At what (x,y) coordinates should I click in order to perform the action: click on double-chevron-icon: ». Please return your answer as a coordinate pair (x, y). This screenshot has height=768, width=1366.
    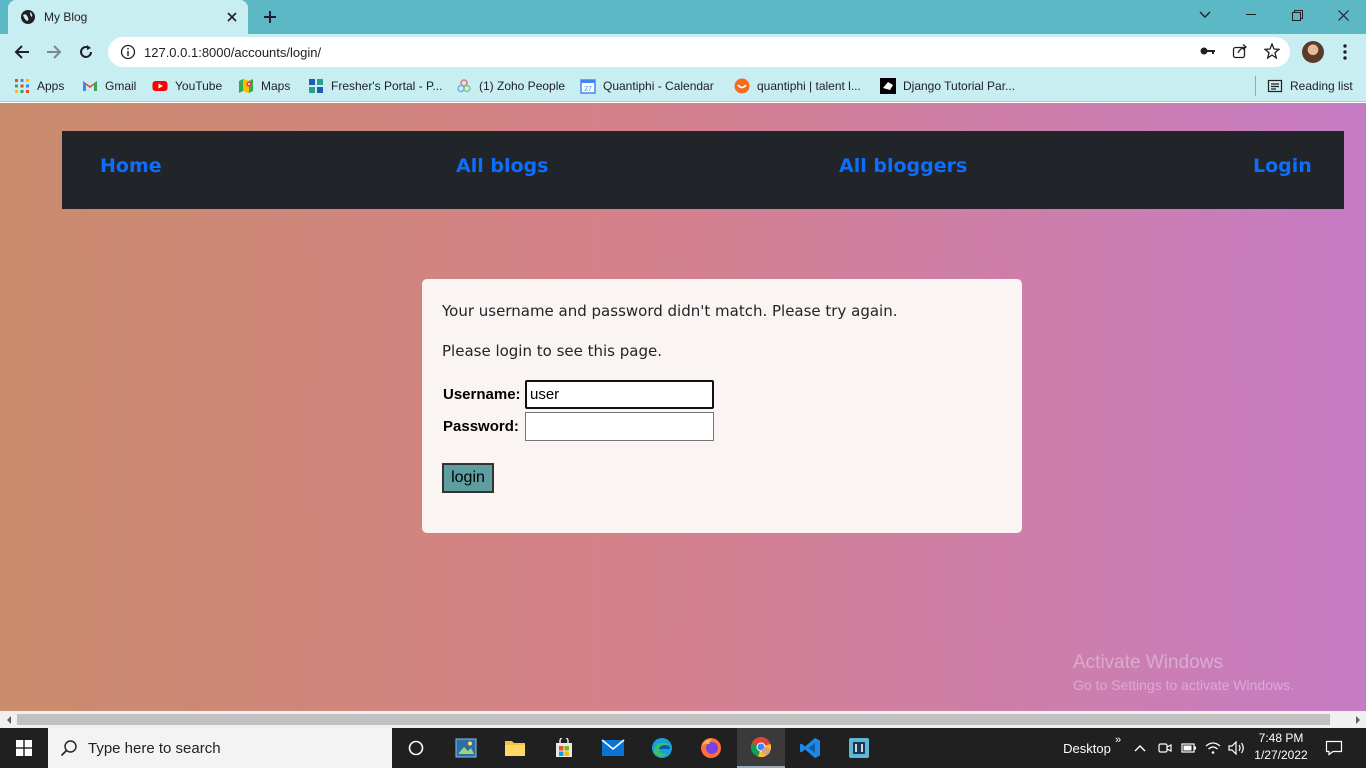
    Looking at the image, I should click on (1118, 740).